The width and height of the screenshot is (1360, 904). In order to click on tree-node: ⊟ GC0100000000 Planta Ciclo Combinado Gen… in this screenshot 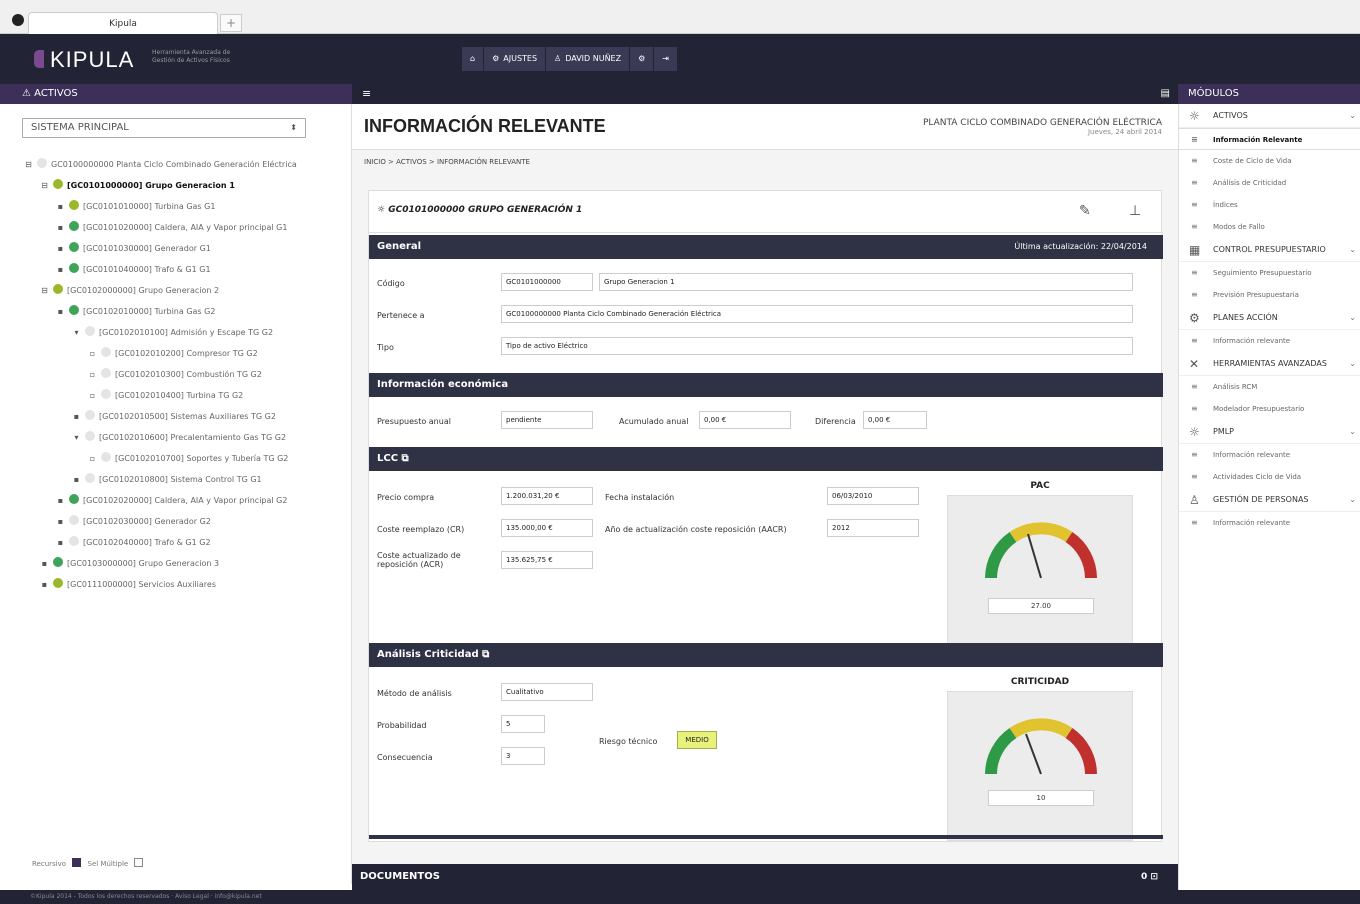, I will do `click(185, 164)`.